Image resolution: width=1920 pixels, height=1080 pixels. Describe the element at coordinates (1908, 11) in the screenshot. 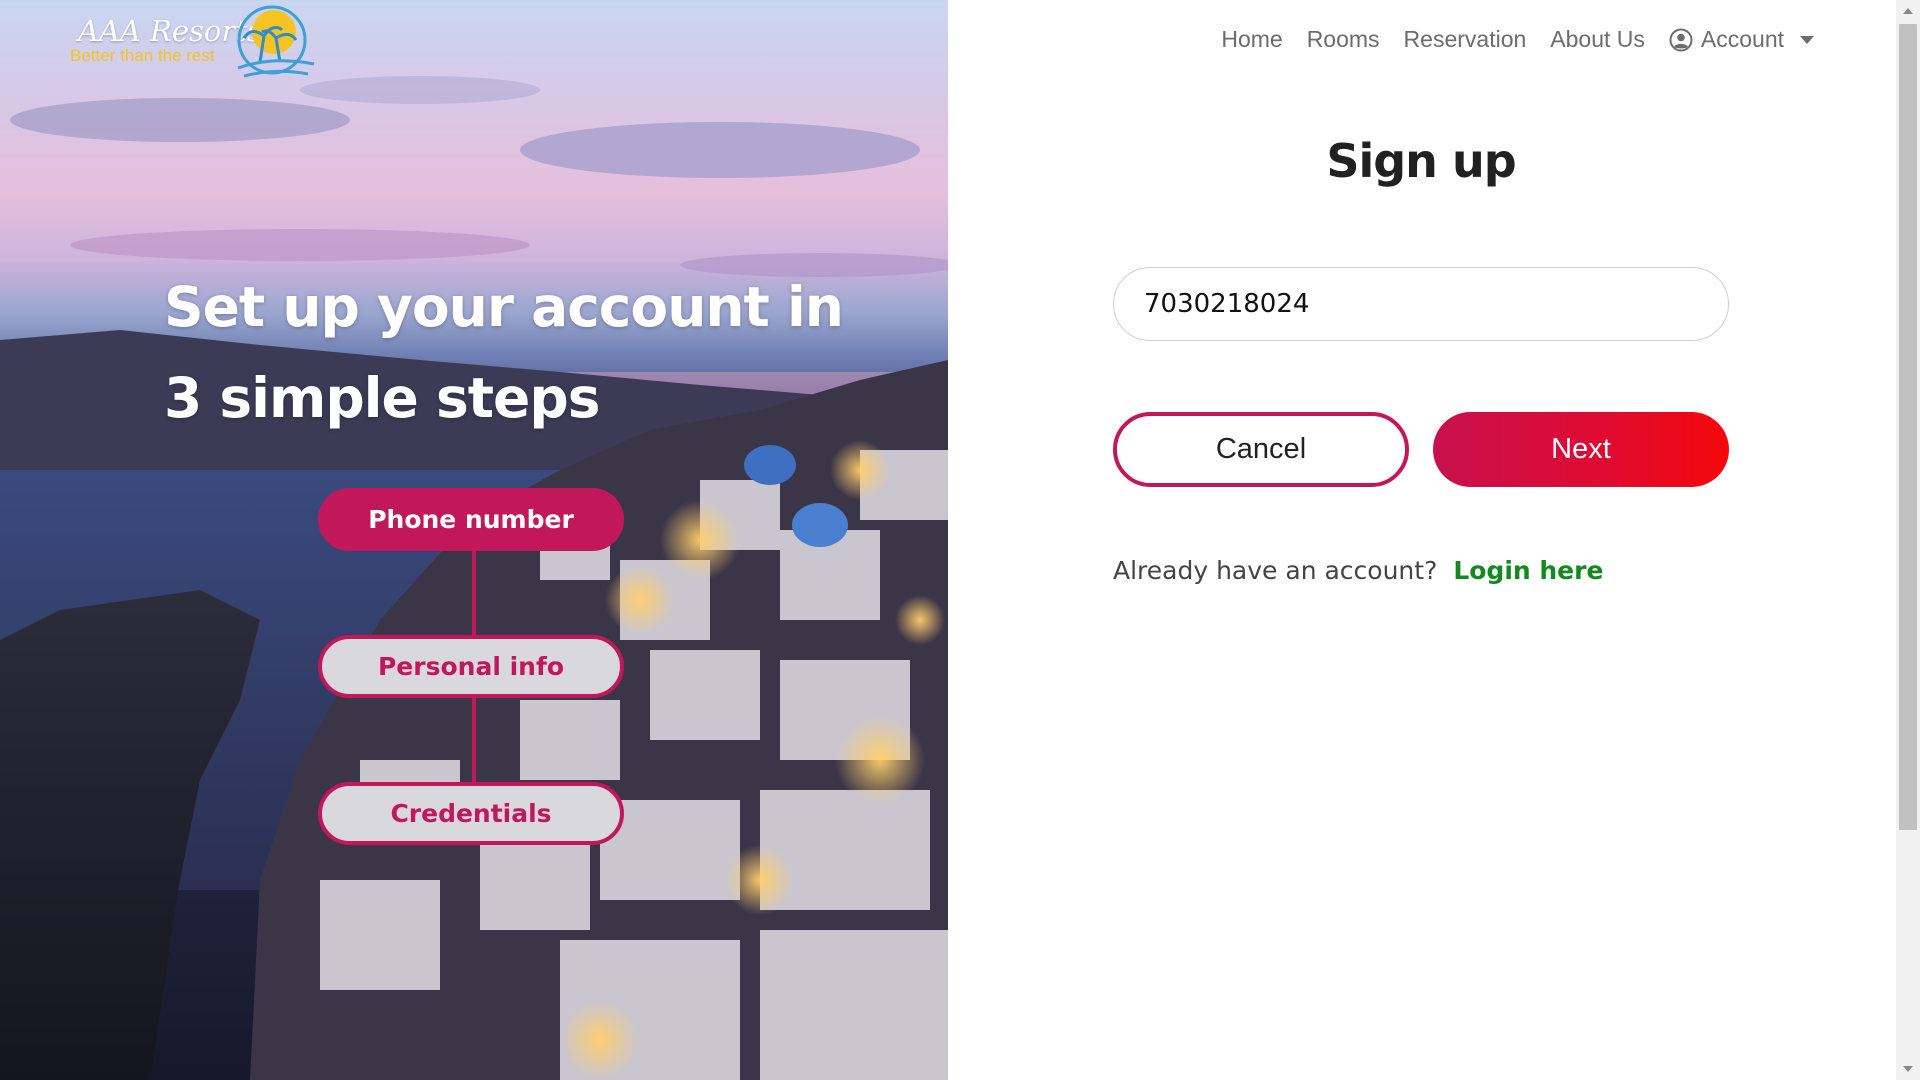

I see `scroll-up-arrow-icon` at that location.